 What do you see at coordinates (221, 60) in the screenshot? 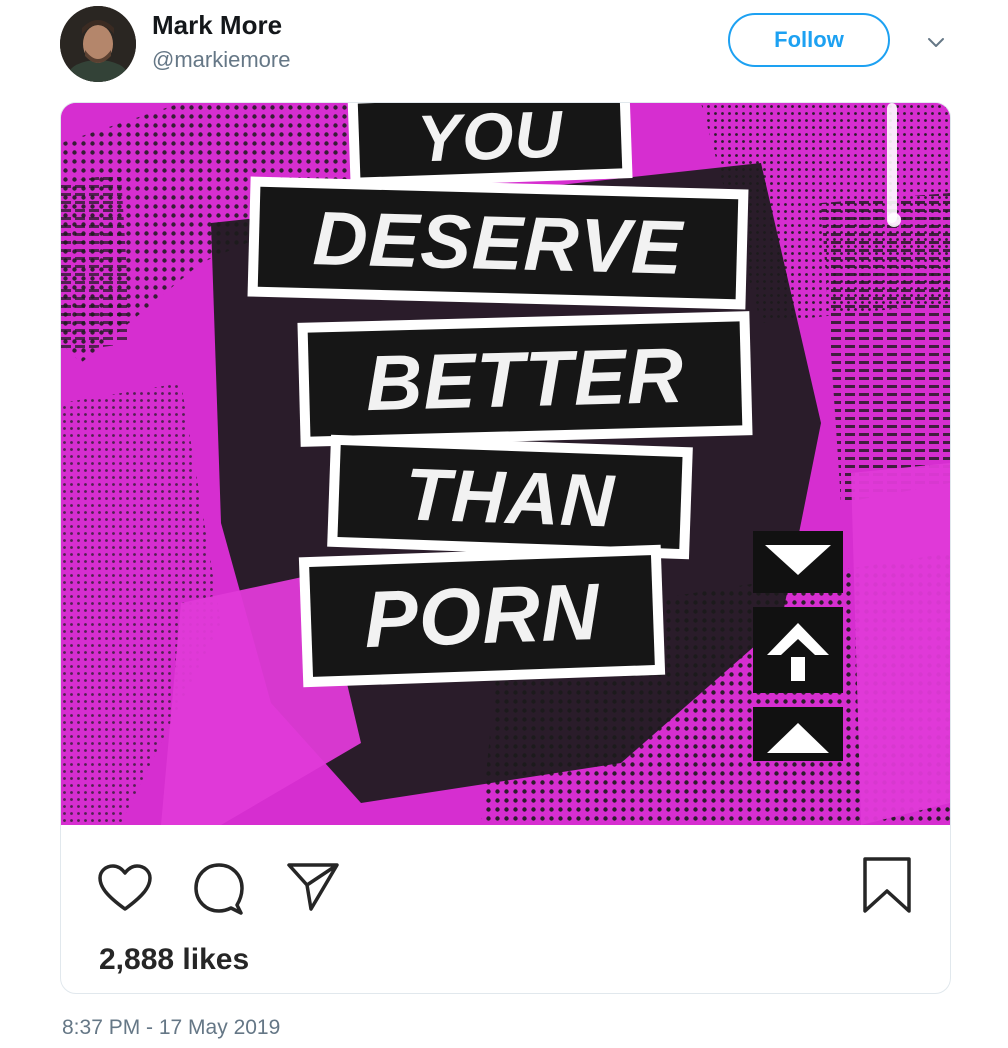
I see `author-handle: @markiemore` at bounding box center [221, 60].